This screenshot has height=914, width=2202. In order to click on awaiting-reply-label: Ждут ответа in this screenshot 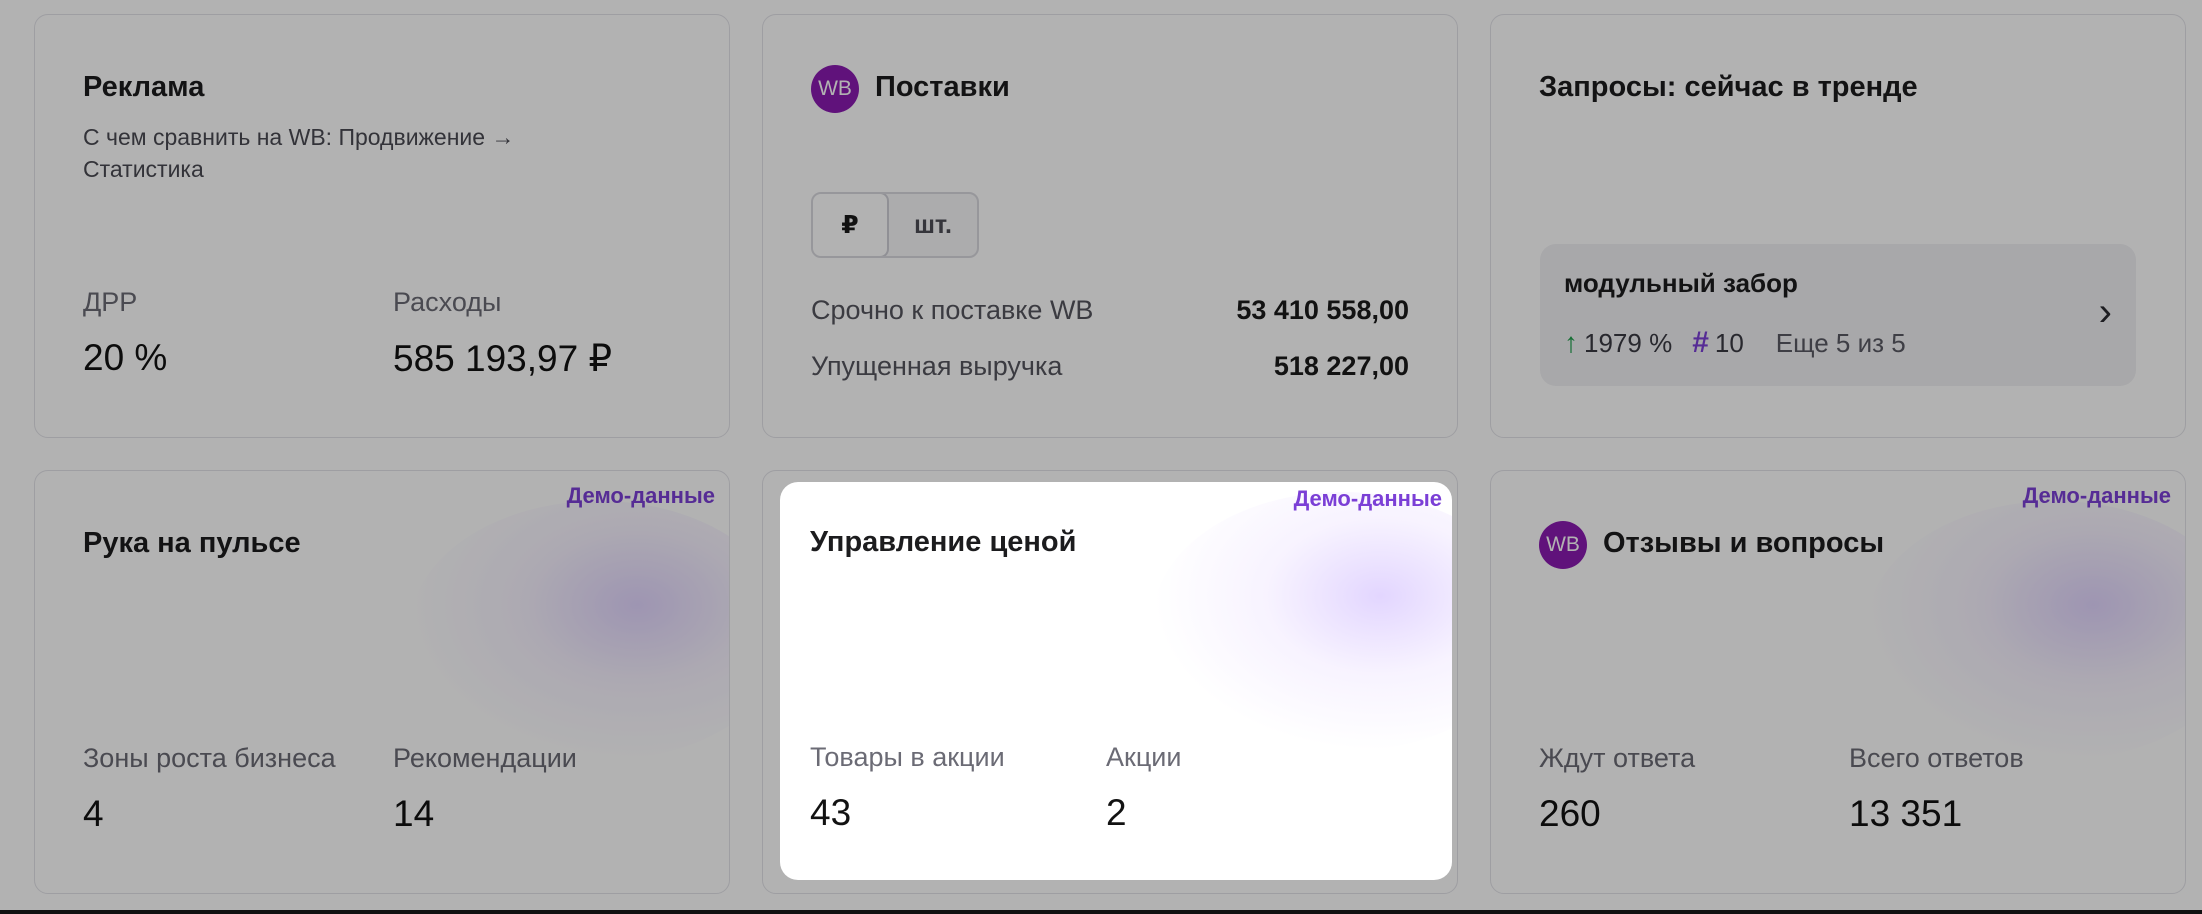, I will do `click(1617, 758)`.